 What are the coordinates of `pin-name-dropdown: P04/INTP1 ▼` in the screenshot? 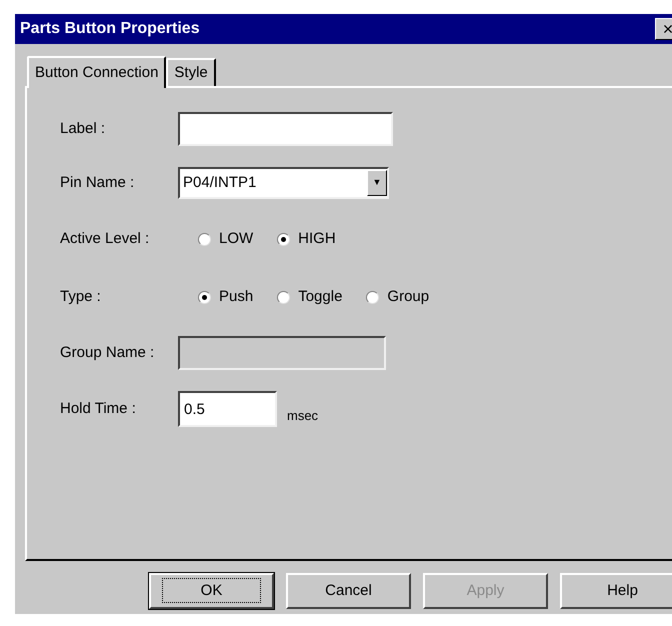 It's located at (283, 183).